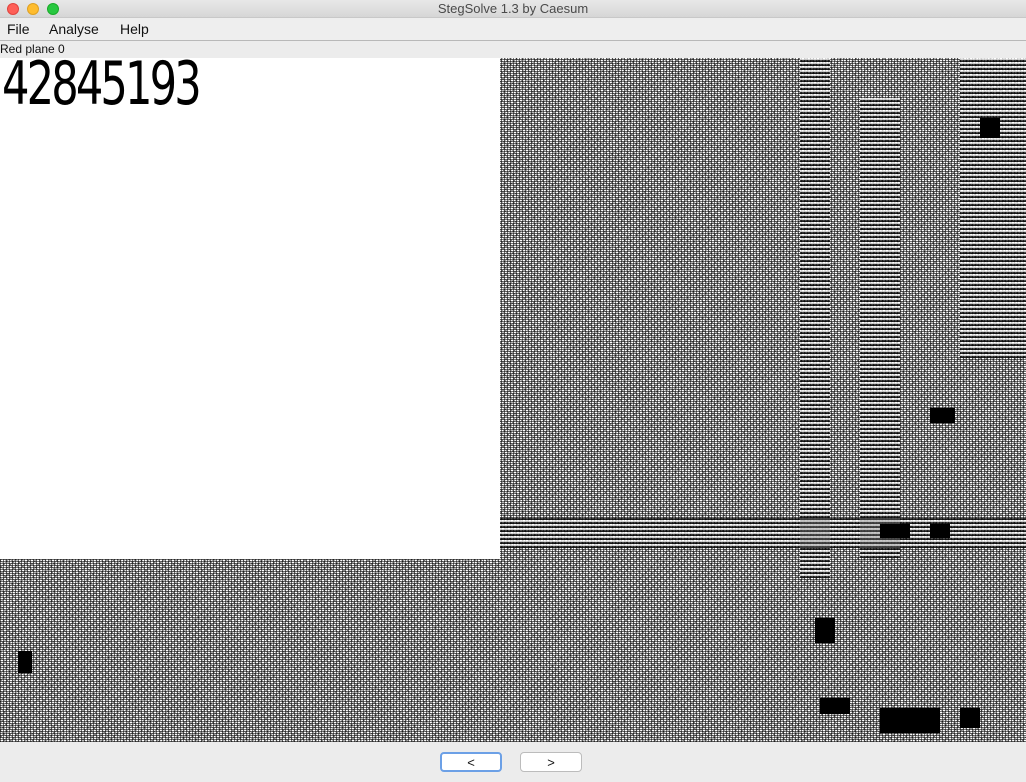 Image resolution: width=1026 pixels, height=782 pixels. What do you see at coordinates (513, 29) in the screenshot?
I see `menu-bar: File Analyse Help` at bounding box center [513, 29].